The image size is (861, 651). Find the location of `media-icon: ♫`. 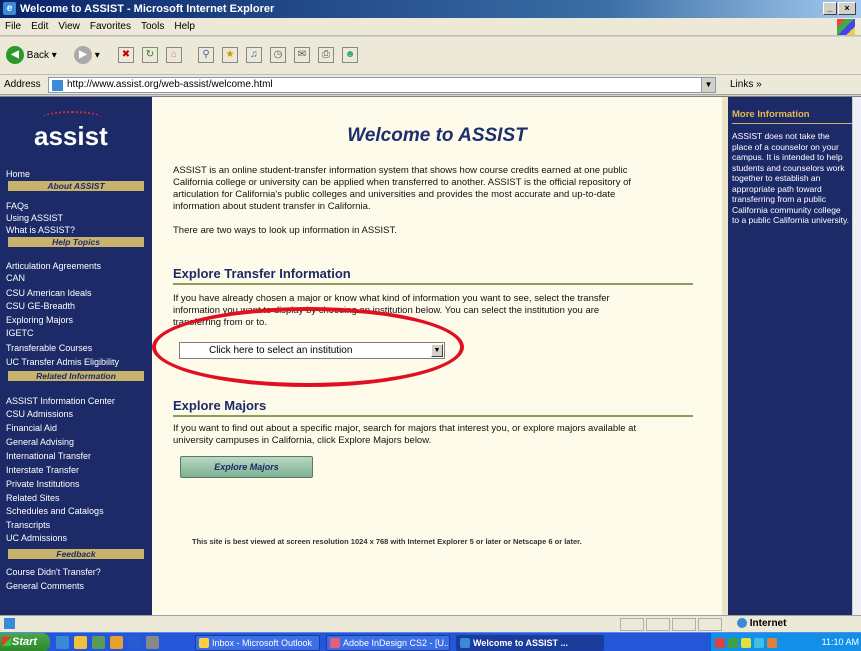

media-icon: ♫ is located at coordinates (254, 55).